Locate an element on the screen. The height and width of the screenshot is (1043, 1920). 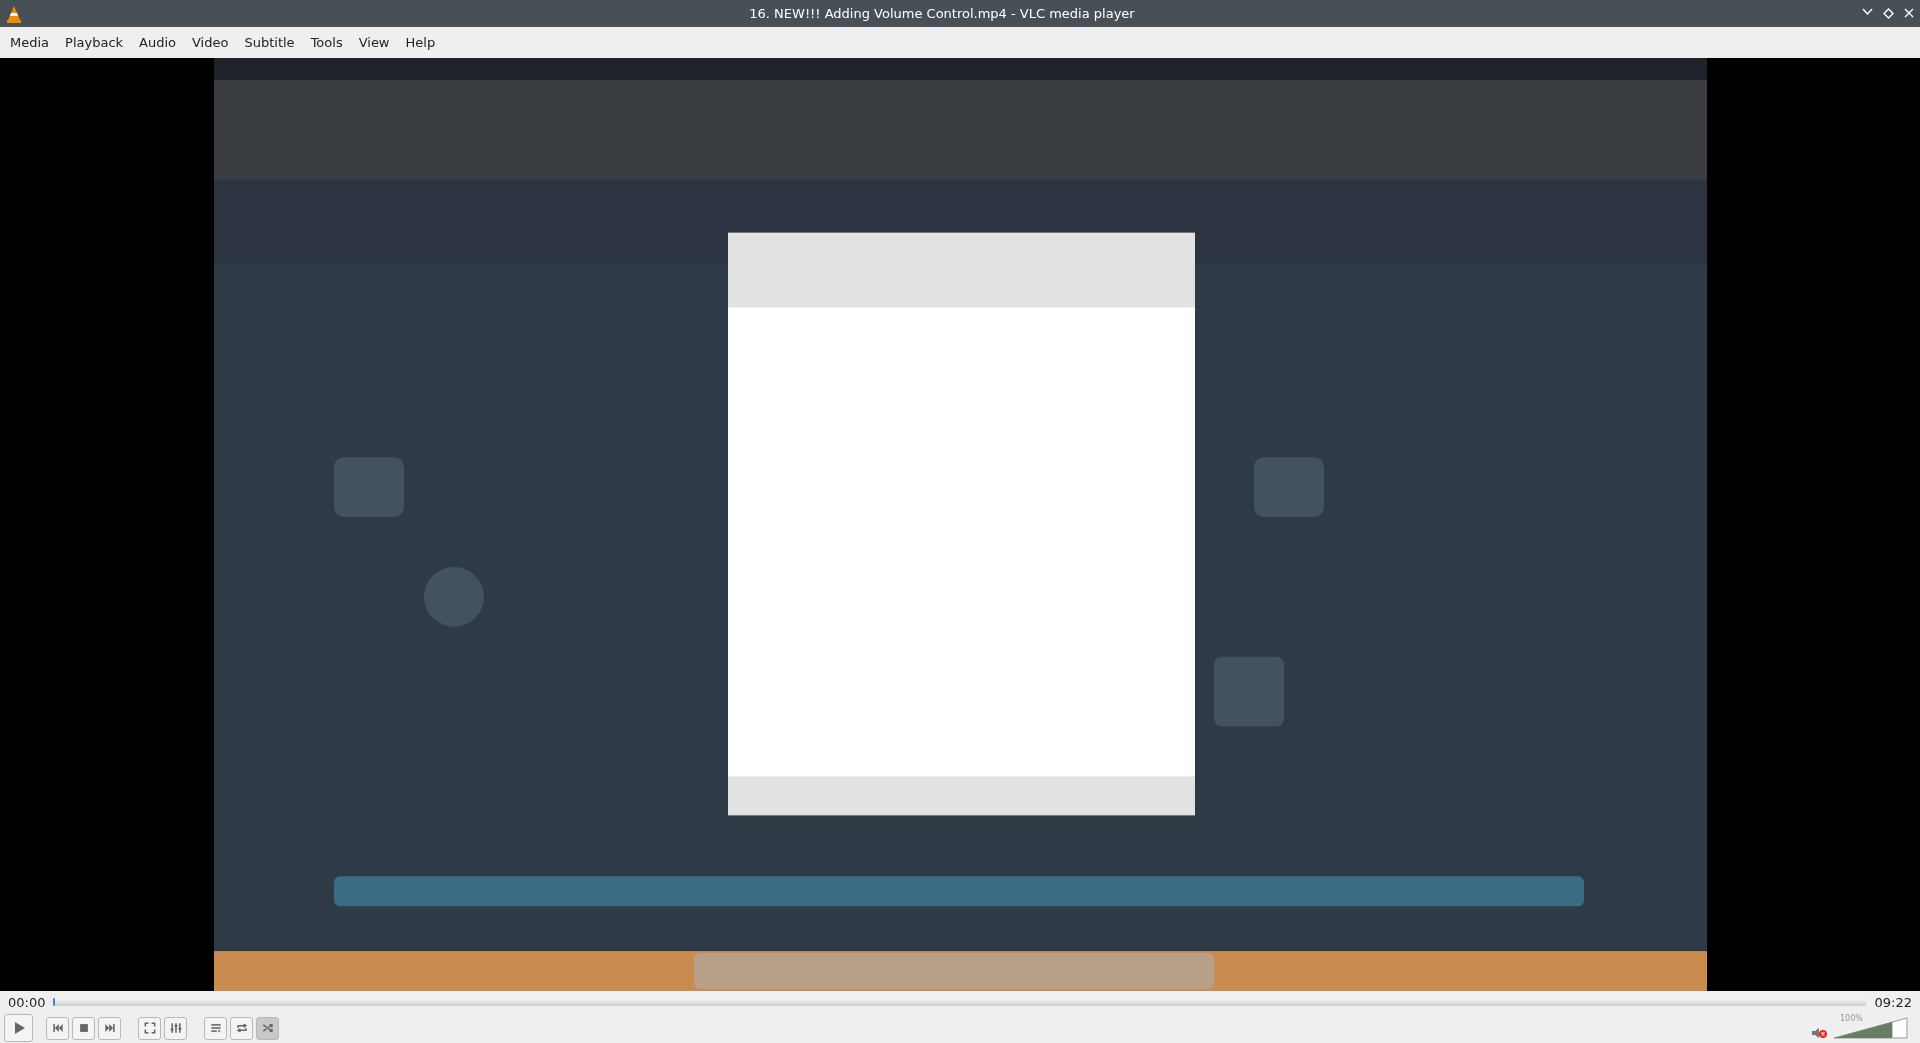
previous-icon is located at coordinates (57, 1028).